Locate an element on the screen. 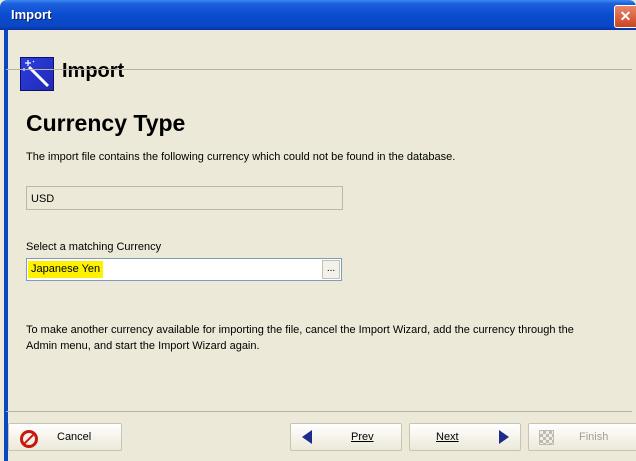 This screenshot has height=461, width=636. arrow-right-icon is located at coordinates (504, 437).